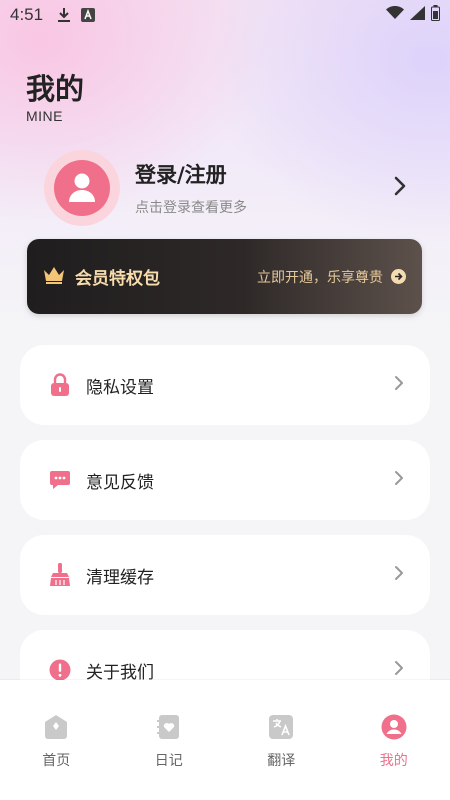  I want to click on diary-icon, so click(169, 729).